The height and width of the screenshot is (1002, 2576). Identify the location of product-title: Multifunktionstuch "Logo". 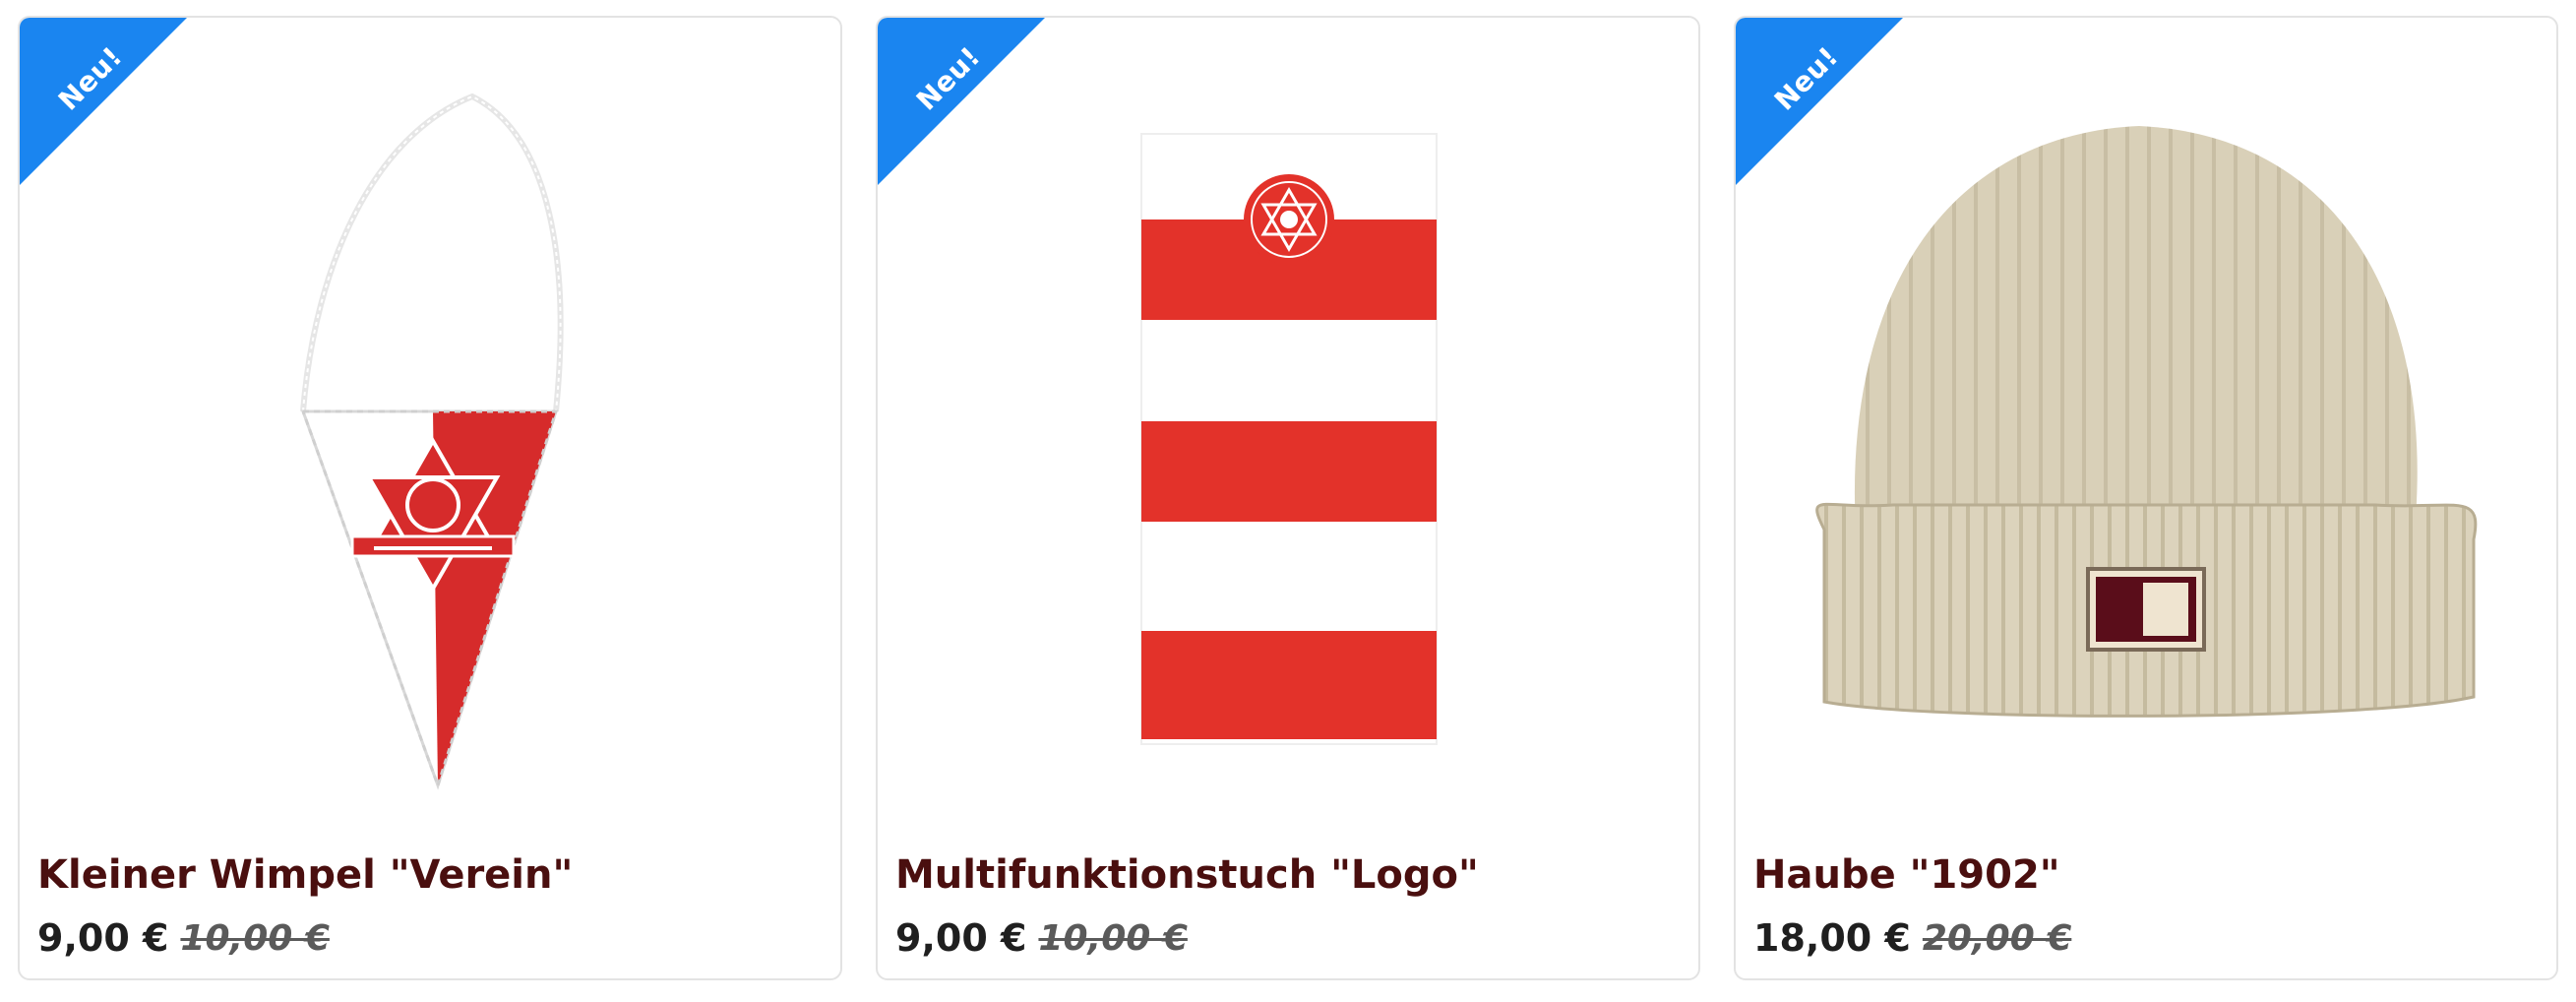
(1289, 875).